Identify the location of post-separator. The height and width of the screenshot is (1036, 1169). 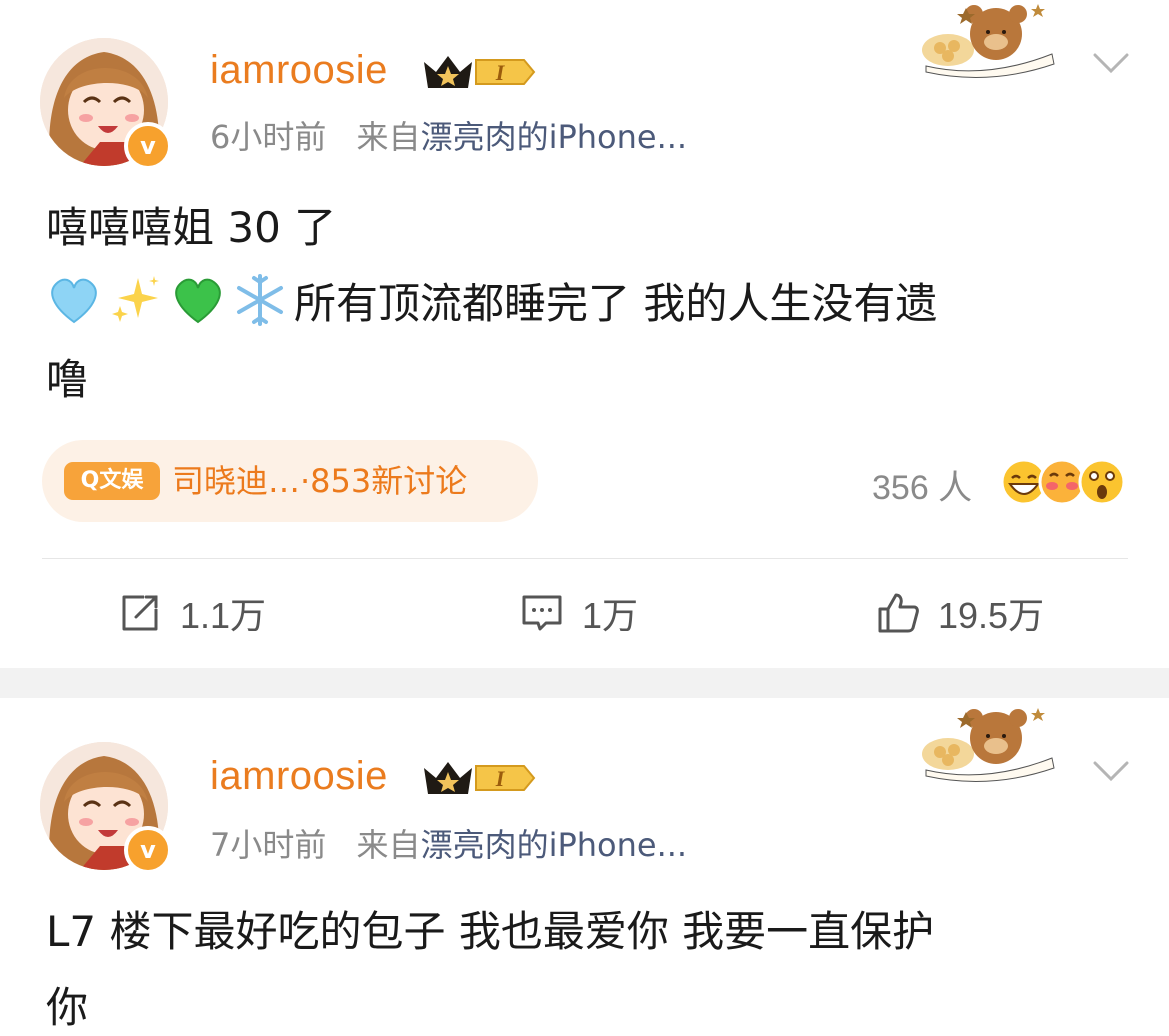
(584, 683).